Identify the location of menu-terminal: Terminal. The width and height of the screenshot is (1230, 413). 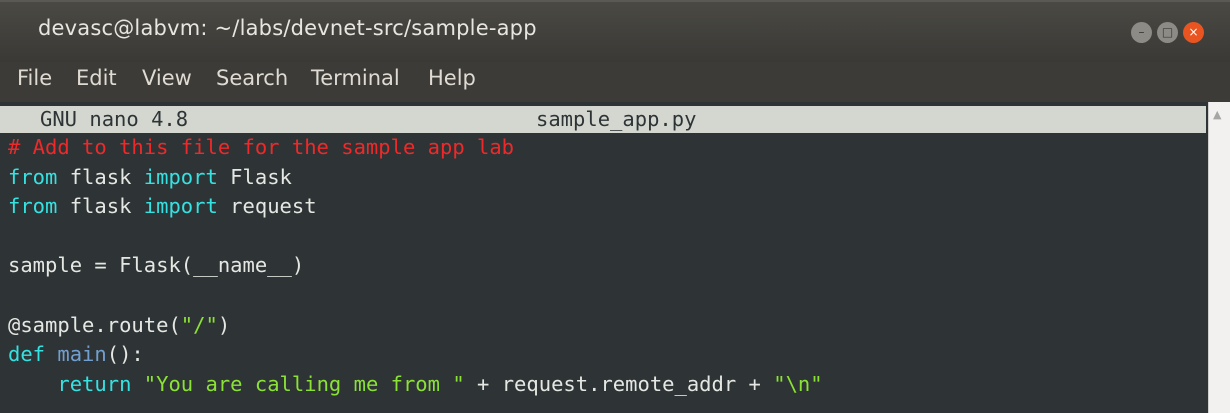
(355, 78).